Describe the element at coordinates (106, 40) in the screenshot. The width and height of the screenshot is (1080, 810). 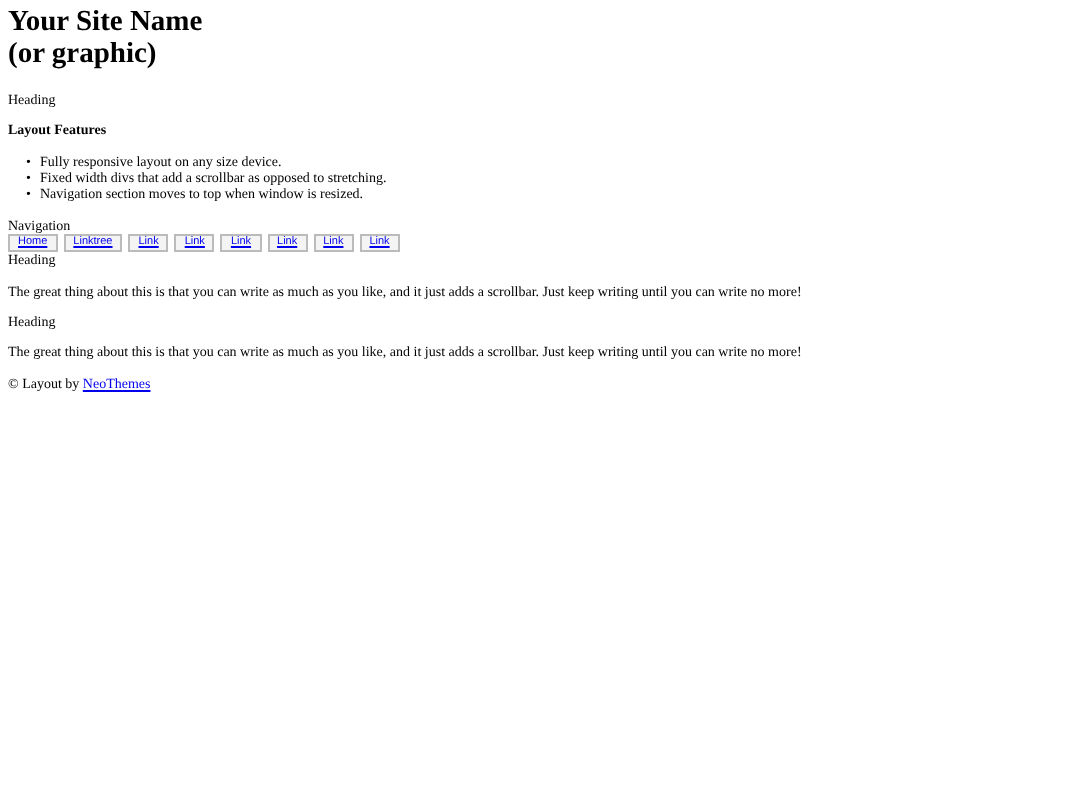
I see `site-name: Your Site Name (or graphic)` at that location.